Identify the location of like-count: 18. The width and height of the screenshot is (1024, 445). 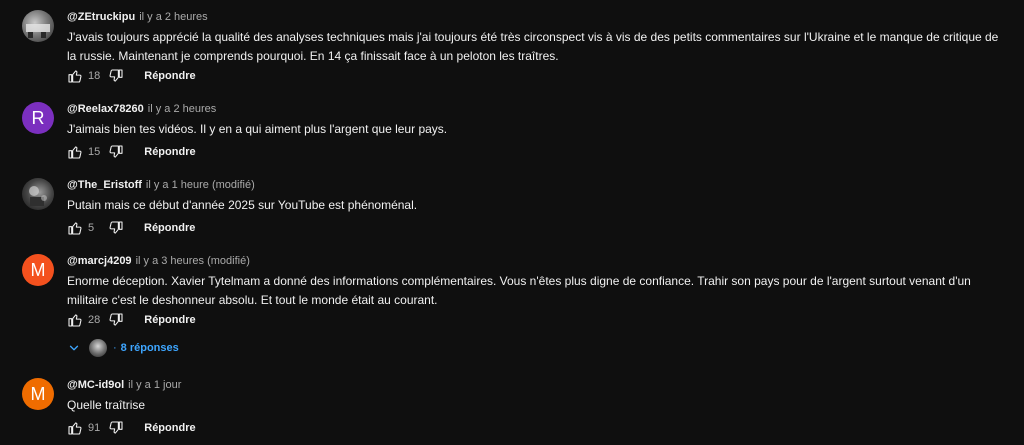
(94, 76).